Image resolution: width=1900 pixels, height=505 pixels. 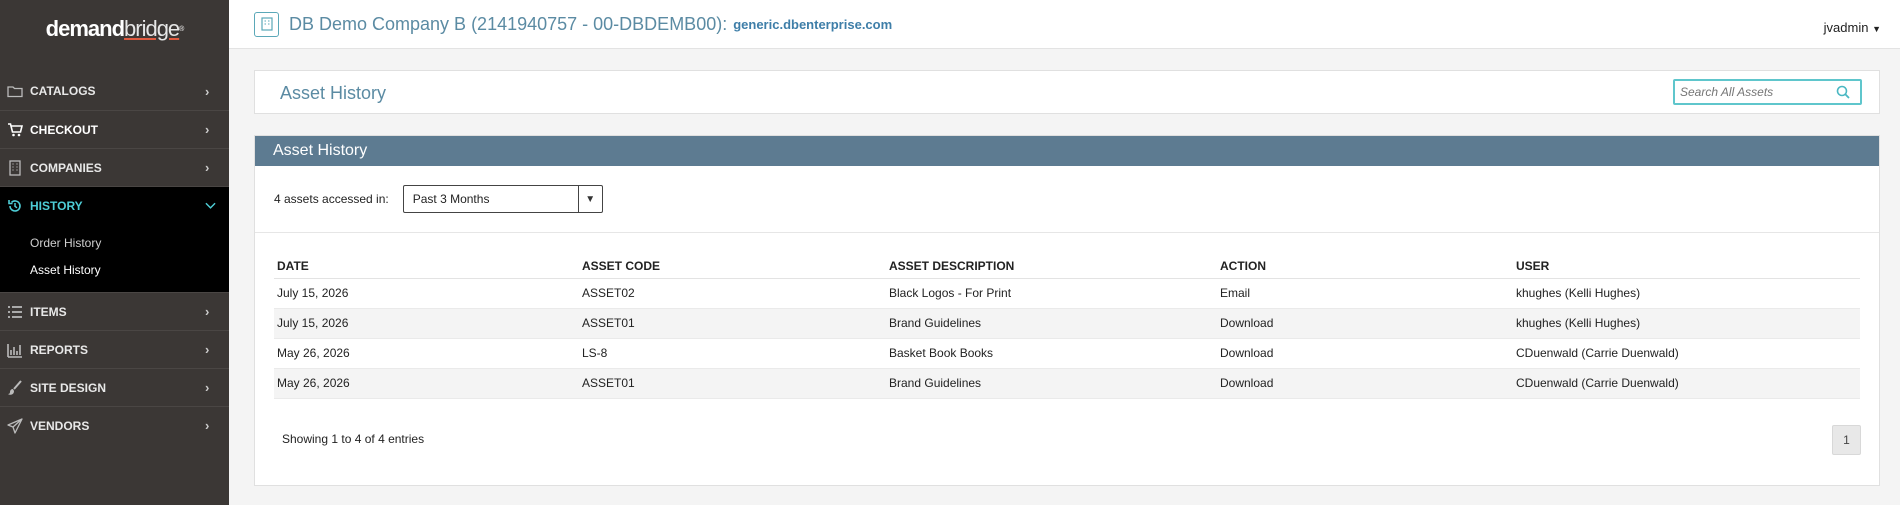 What do you see at coordinates (1686, 267) in the screenshot?
I see `column-header-user: USER` at bounding box center [1686, 267].